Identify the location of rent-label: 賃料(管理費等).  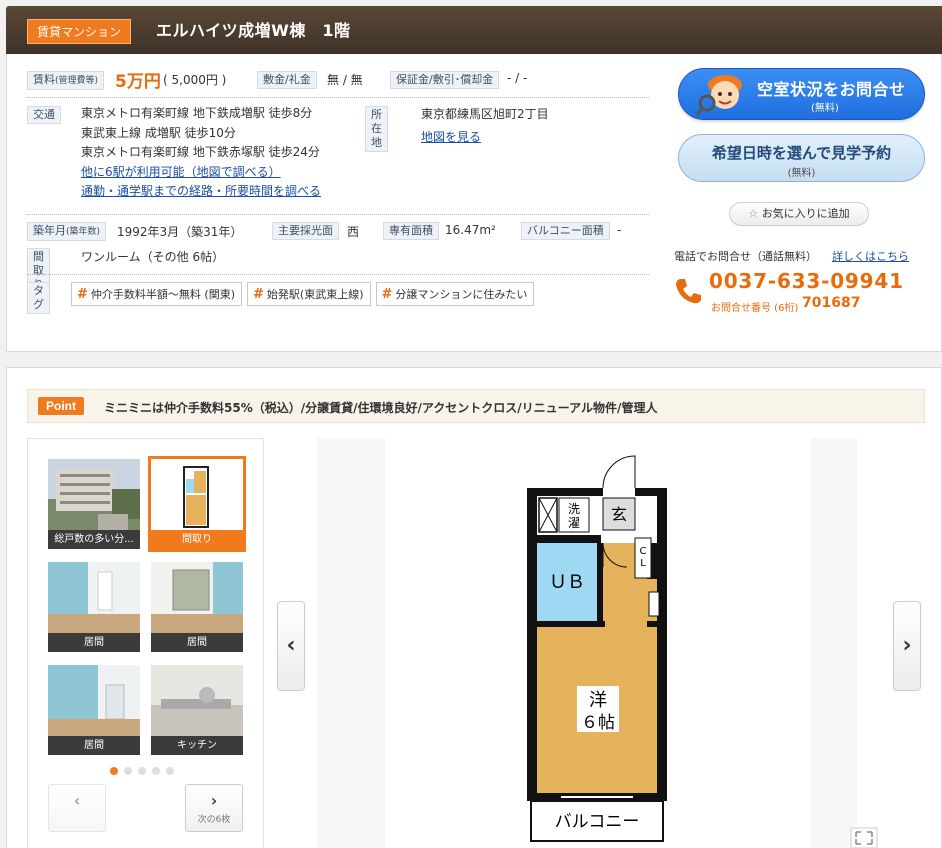
(66, 80).